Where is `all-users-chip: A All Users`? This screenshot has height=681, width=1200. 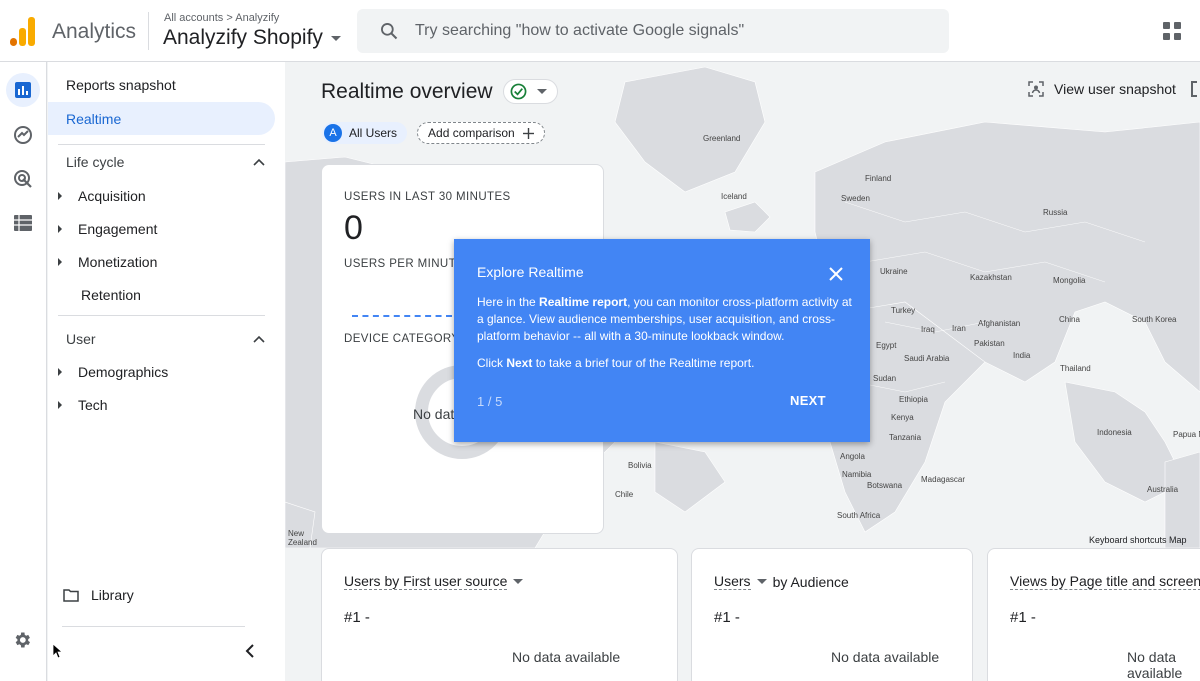
all-users-chip: A All Users is located at coordinates (365, 133).